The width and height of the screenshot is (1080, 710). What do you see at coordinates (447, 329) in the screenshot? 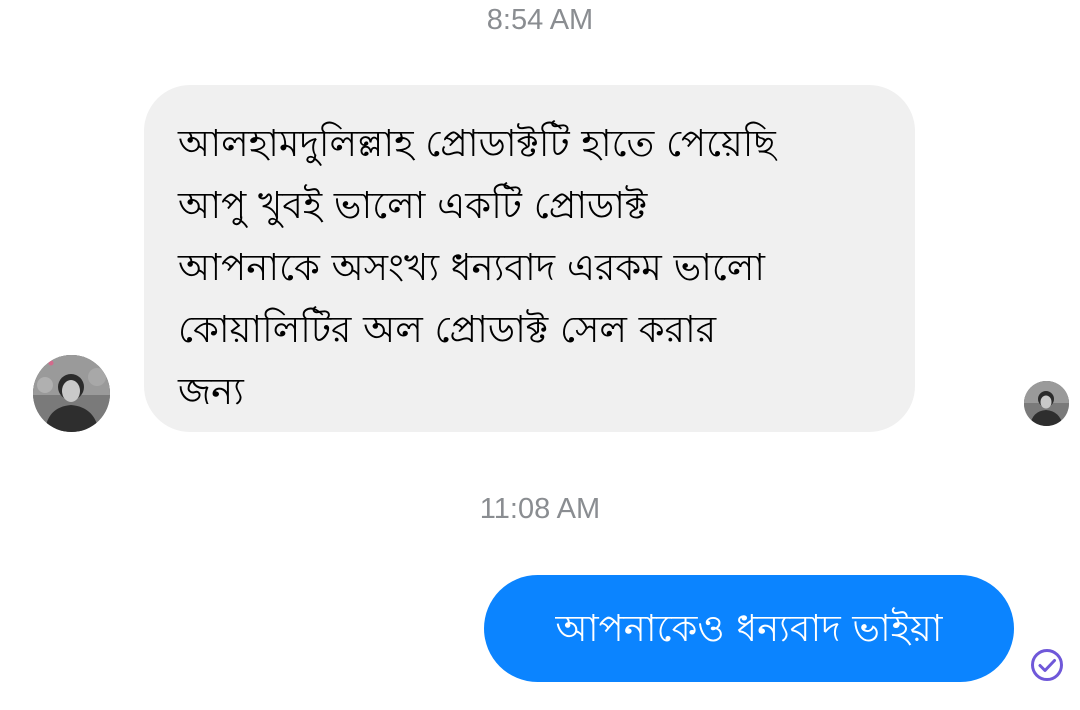
I see `message-line: কোয়ালিটির অল প্রোডাক্ট সেল করার` at bounding box center [447, 329].